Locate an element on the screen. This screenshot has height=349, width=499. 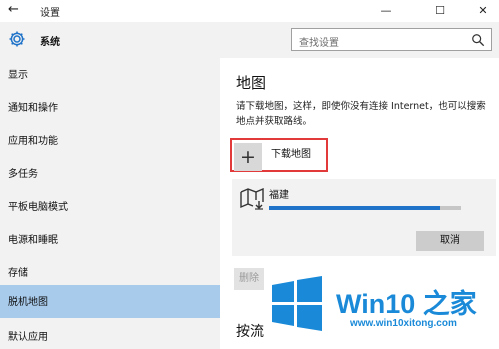
download-progress-bar is located at coordinates (365, 208).